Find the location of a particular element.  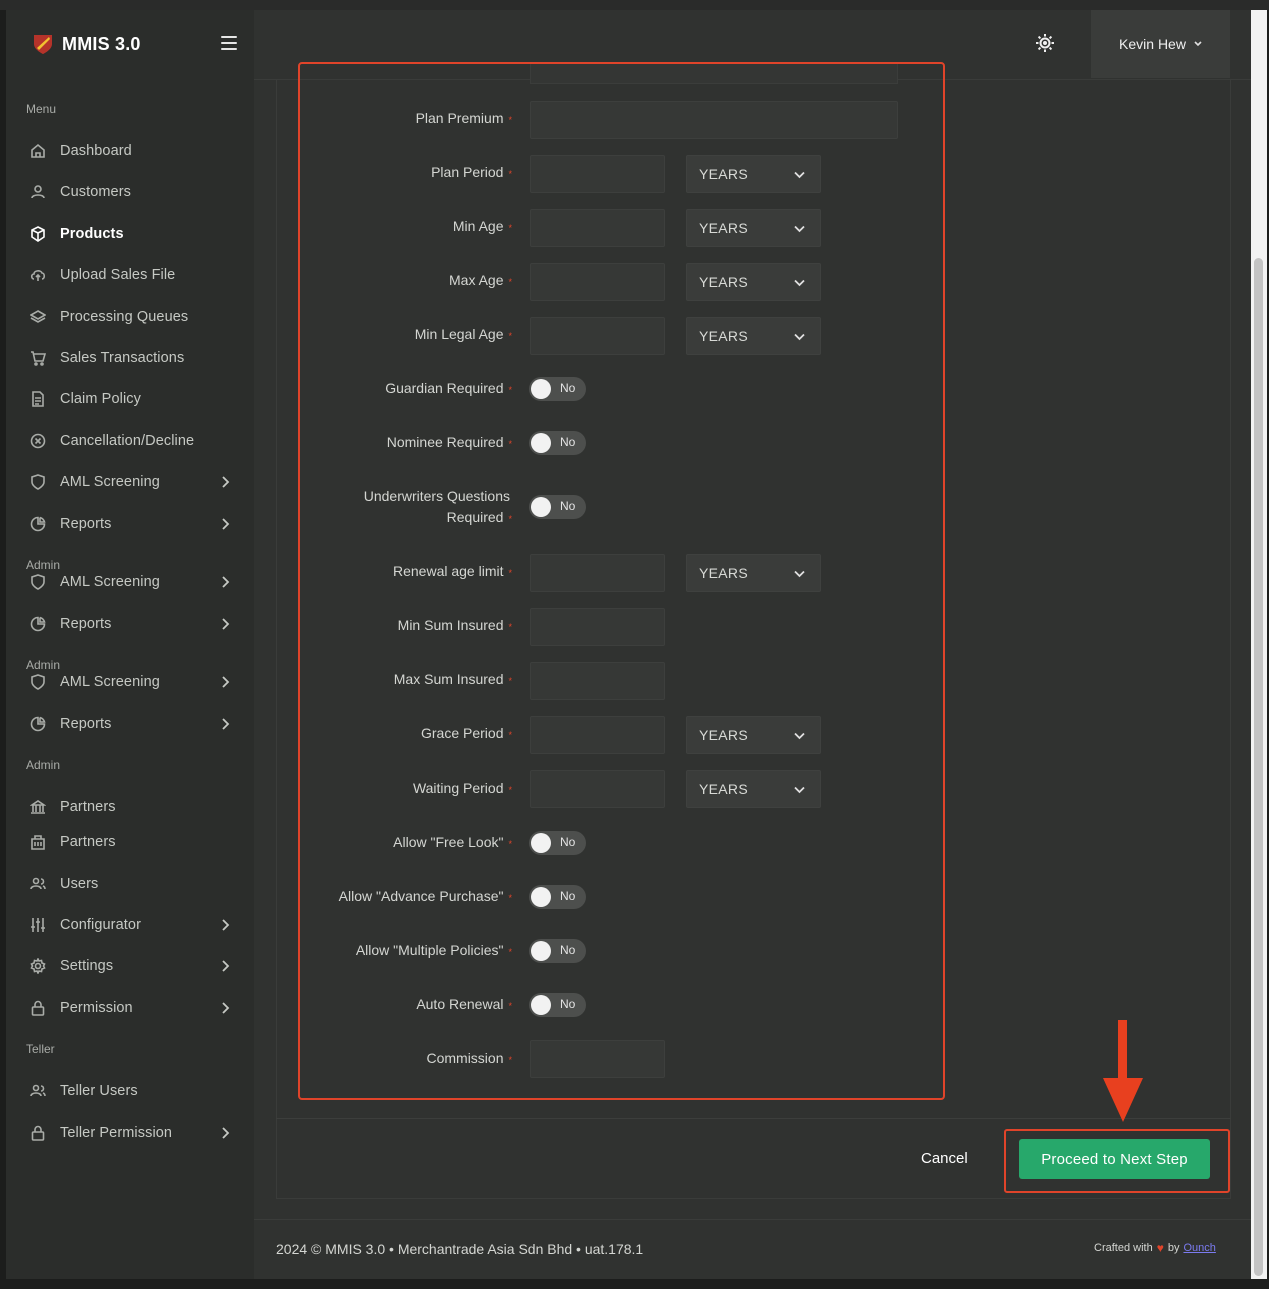

annotation-arrow-icon is located at coordinates (1123, 1071).